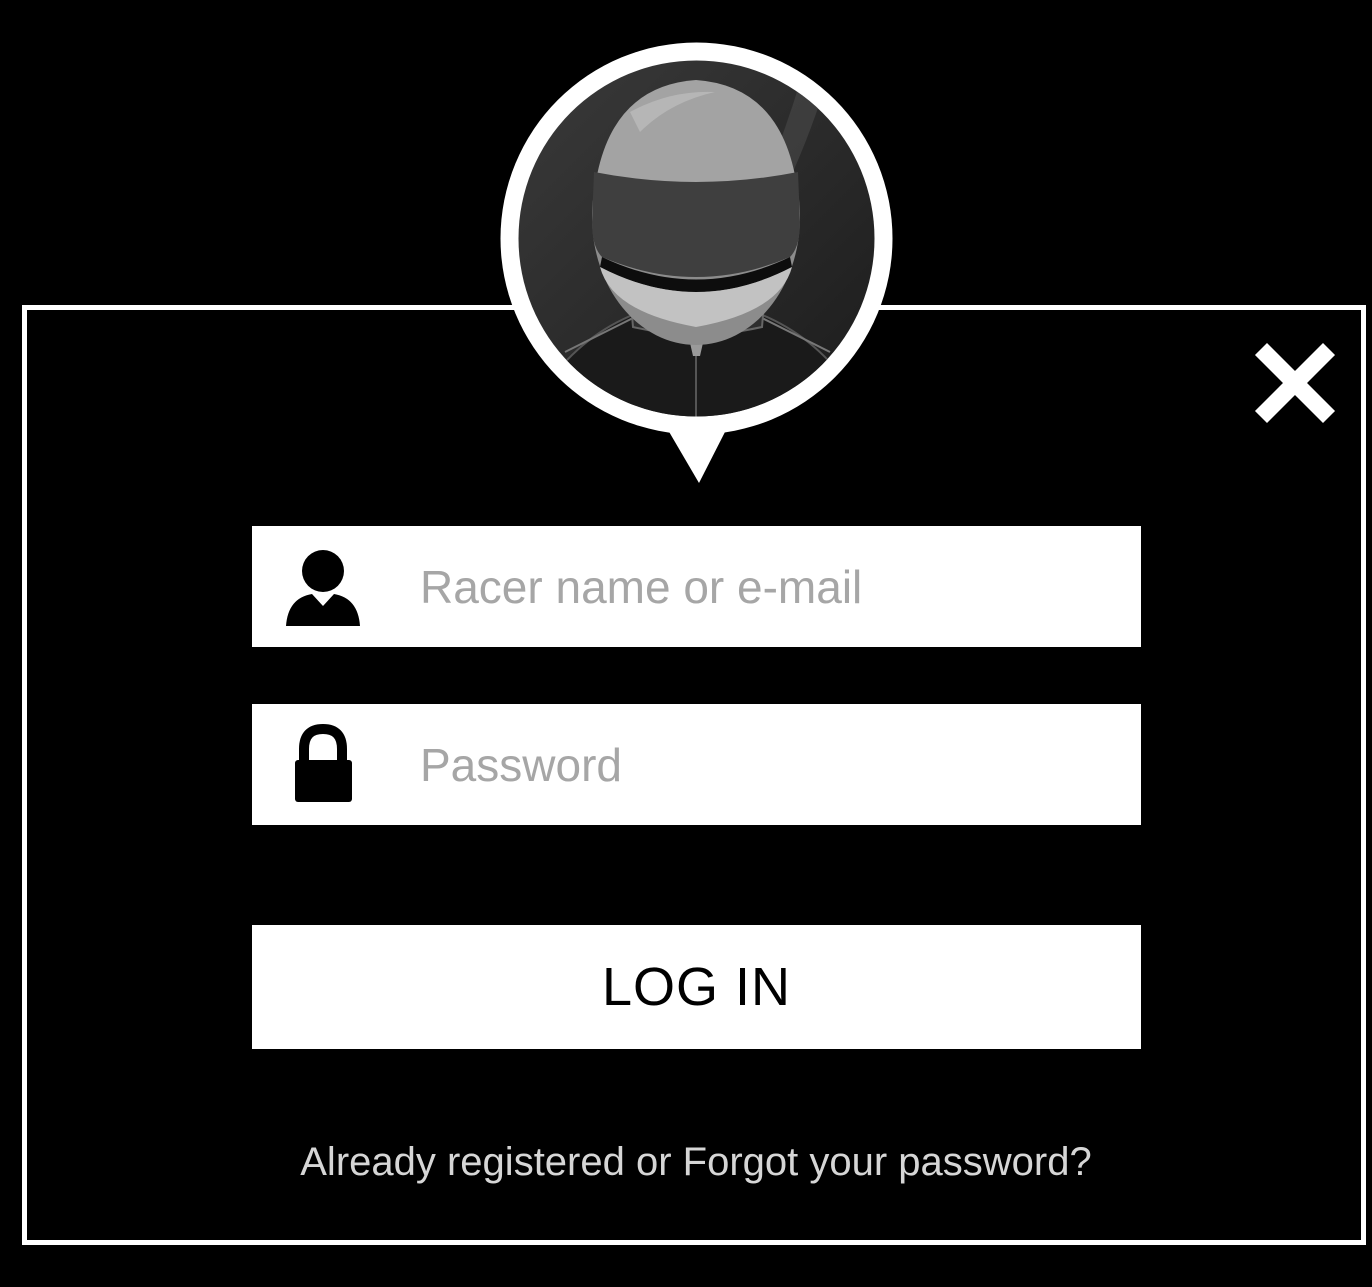 This screenshot has width=1372, height=1287. What do you see at coordinates (653, 1162) in the screenshot?
I see `links-separator: or` at bounding box center [653, 1162].